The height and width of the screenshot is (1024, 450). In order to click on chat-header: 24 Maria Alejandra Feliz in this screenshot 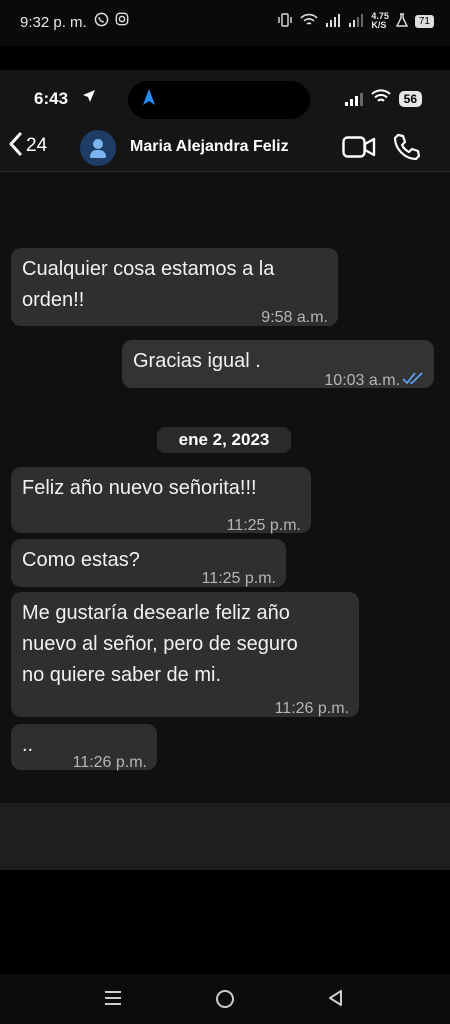, I will do `click(225, 146)`.